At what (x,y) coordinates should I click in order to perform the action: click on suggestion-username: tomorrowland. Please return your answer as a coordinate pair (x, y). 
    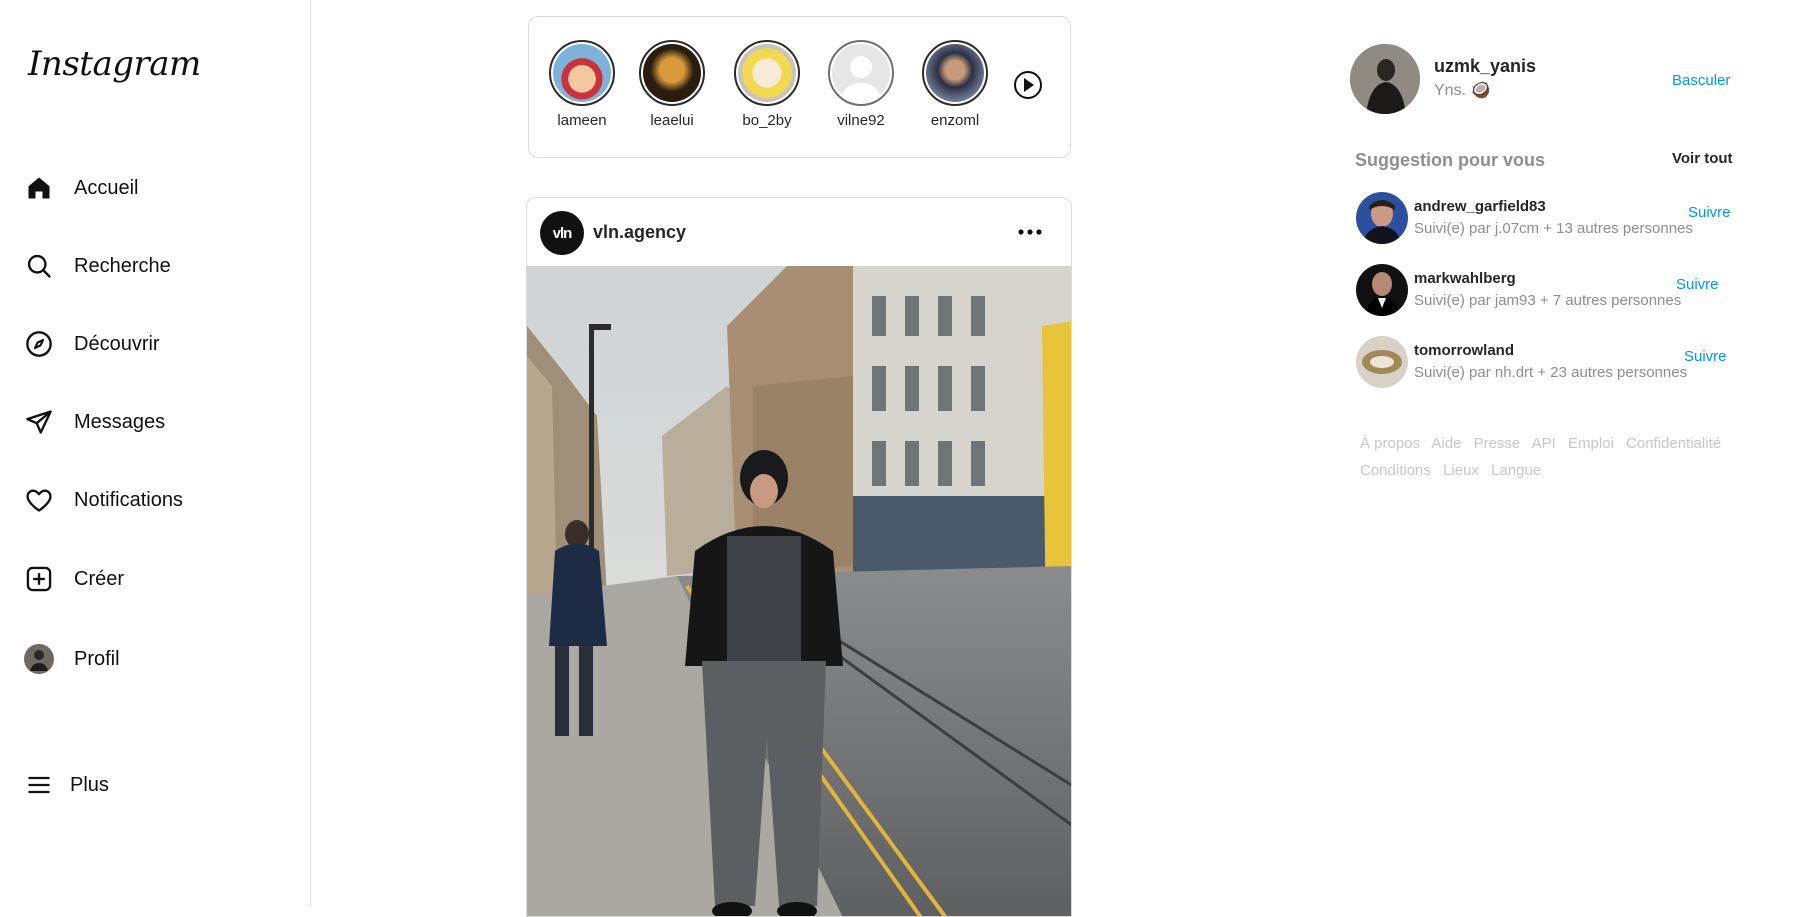
    Looking at the image, I should click on (1464, 350).